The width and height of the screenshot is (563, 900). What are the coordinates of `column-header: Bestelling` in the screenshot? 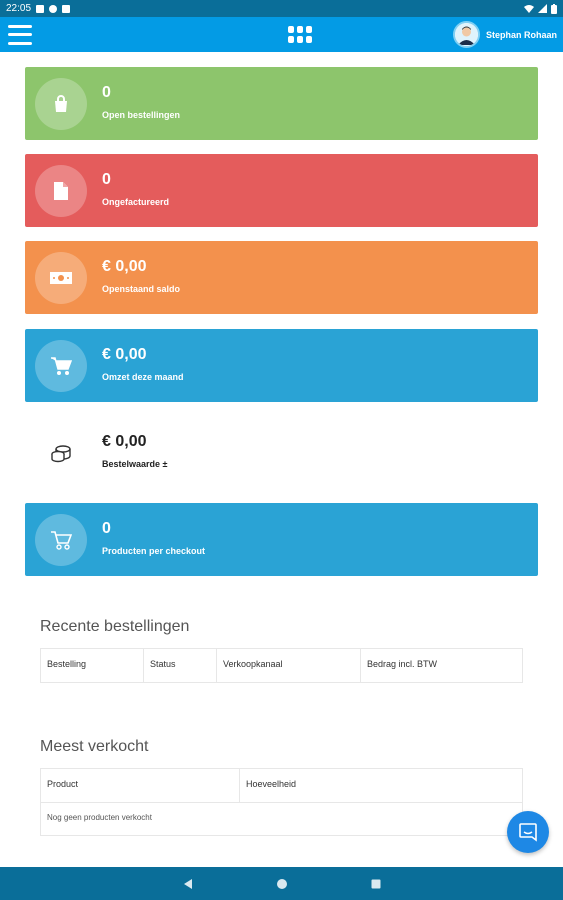 It's located at (92, 665).